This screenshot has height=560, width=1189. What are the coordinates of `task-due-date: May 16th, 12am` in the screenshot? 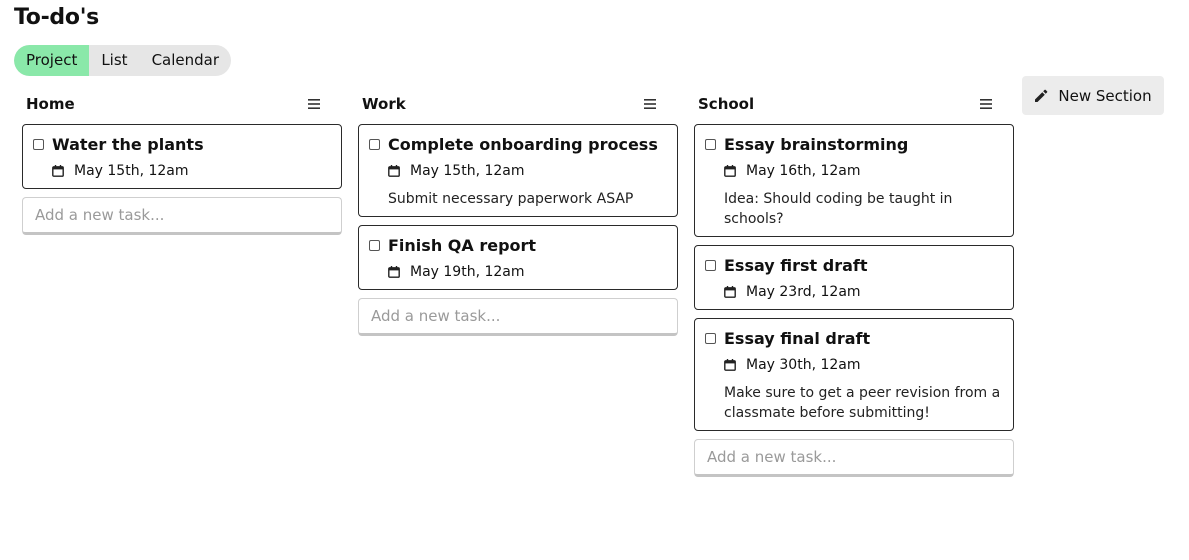 It's located at (863, 171).